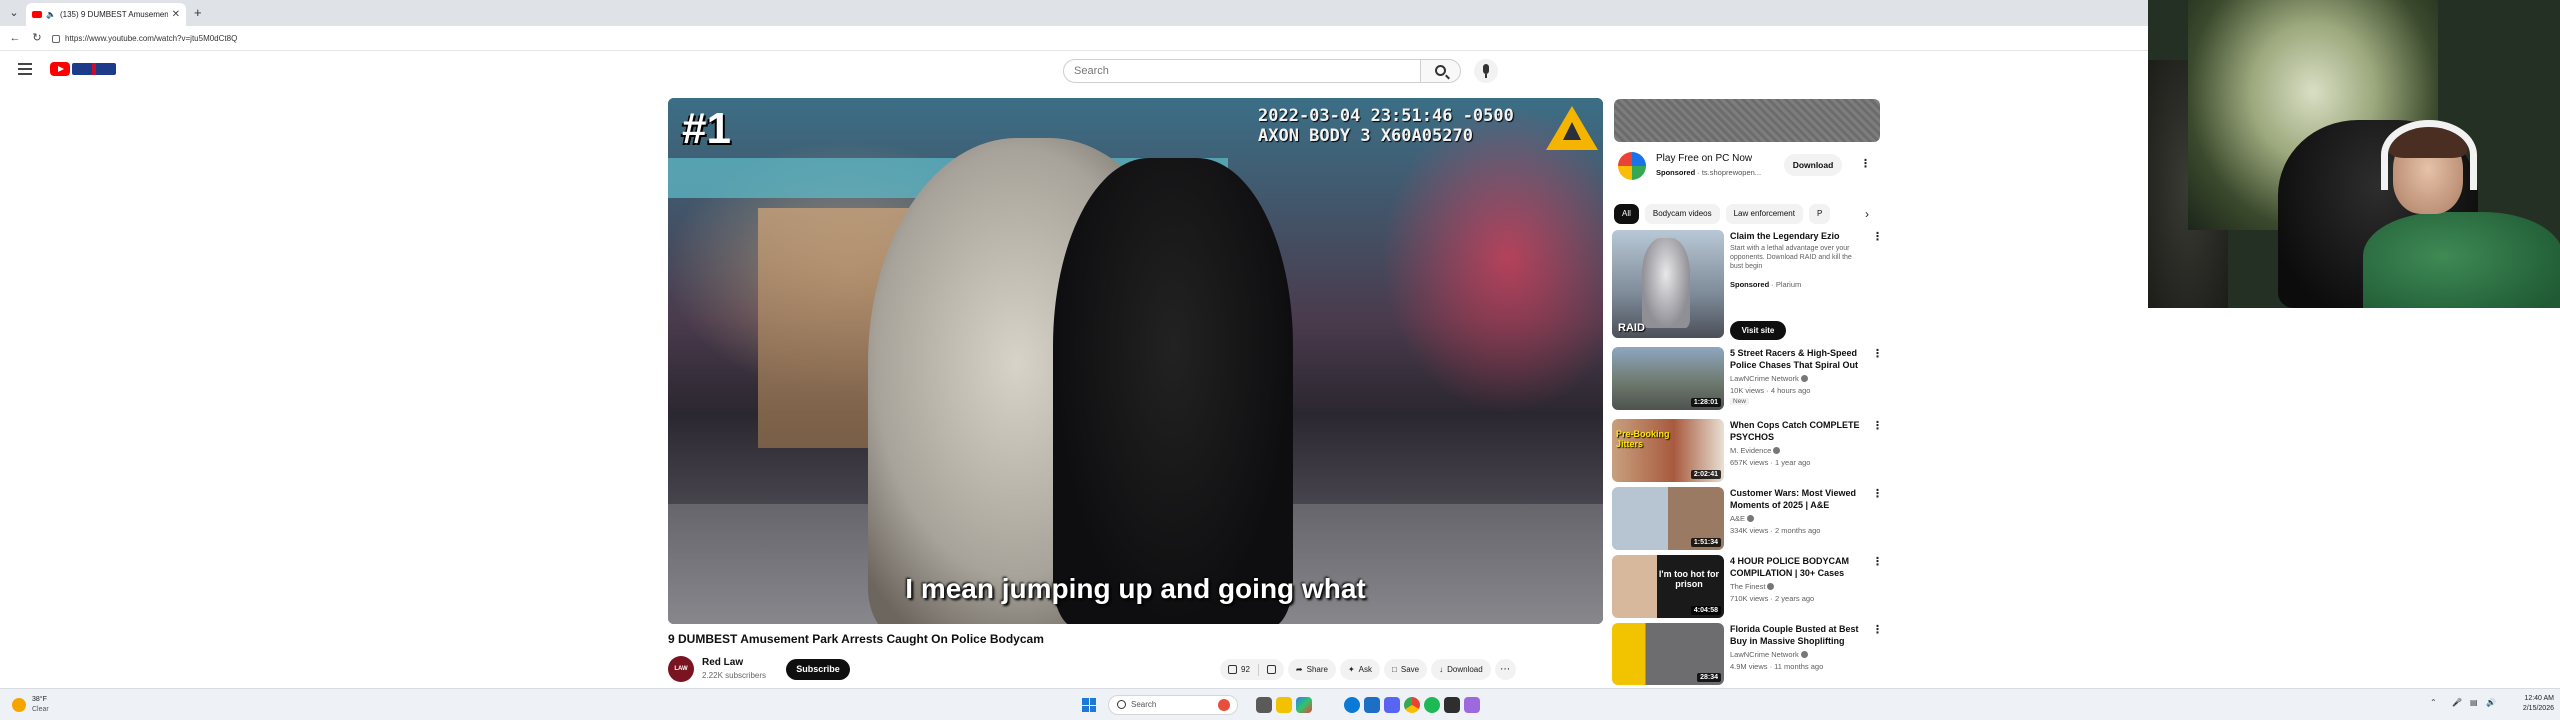  What do you see at coordinates (2354, 154) in the screenshot?
I see `webcam-overlay` at bounding box center [2354, 154].